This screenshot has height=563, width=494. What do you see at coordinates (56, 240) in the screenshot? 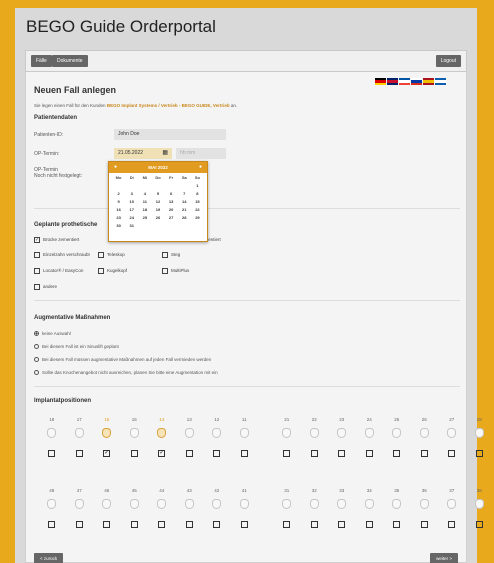
I see `option-bruecke-zementiert: ✓ Brücke zementiert` at bounding box center [56, 240].